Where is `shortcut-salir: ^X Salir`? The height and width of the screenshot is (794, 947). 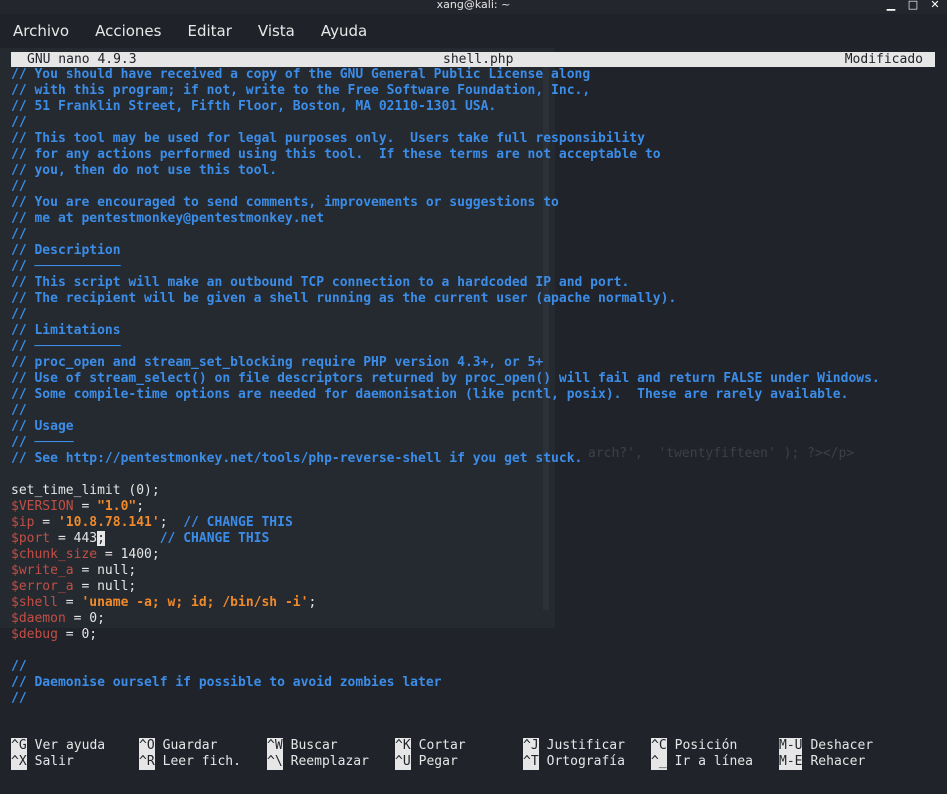
shortcut-salir: ^X Salir is located at coordinates (75, 762).